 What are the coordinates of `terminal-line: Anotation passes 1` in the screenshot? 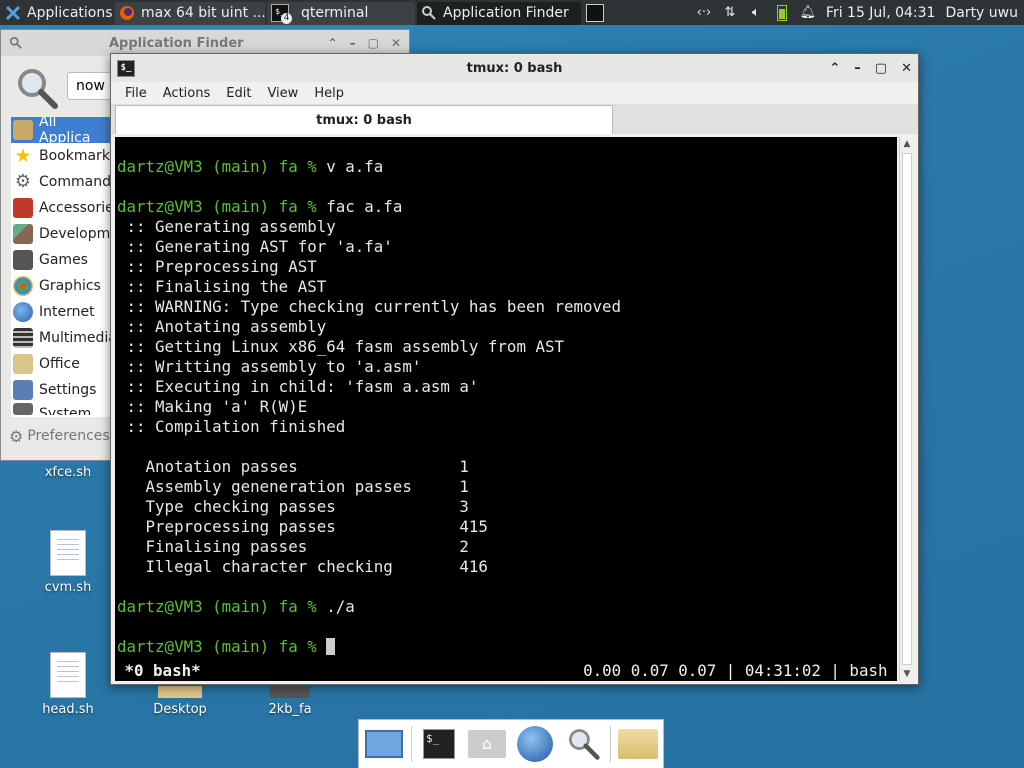 It's located at (293, 466).